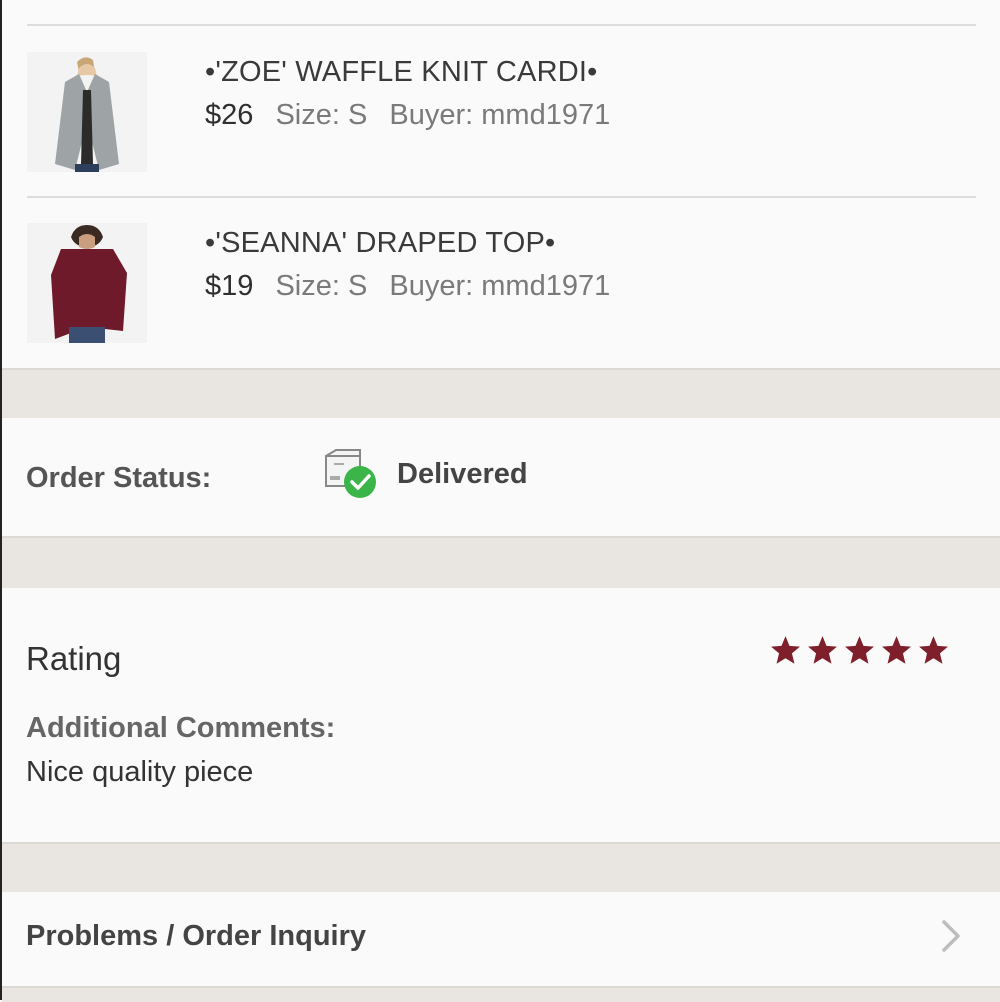 The width and height of the screenshot is (1000, 1002). Describe the element at coordinates (181, 728) in the screenshot. I see `comments-label: Additional Comments:` at that location.